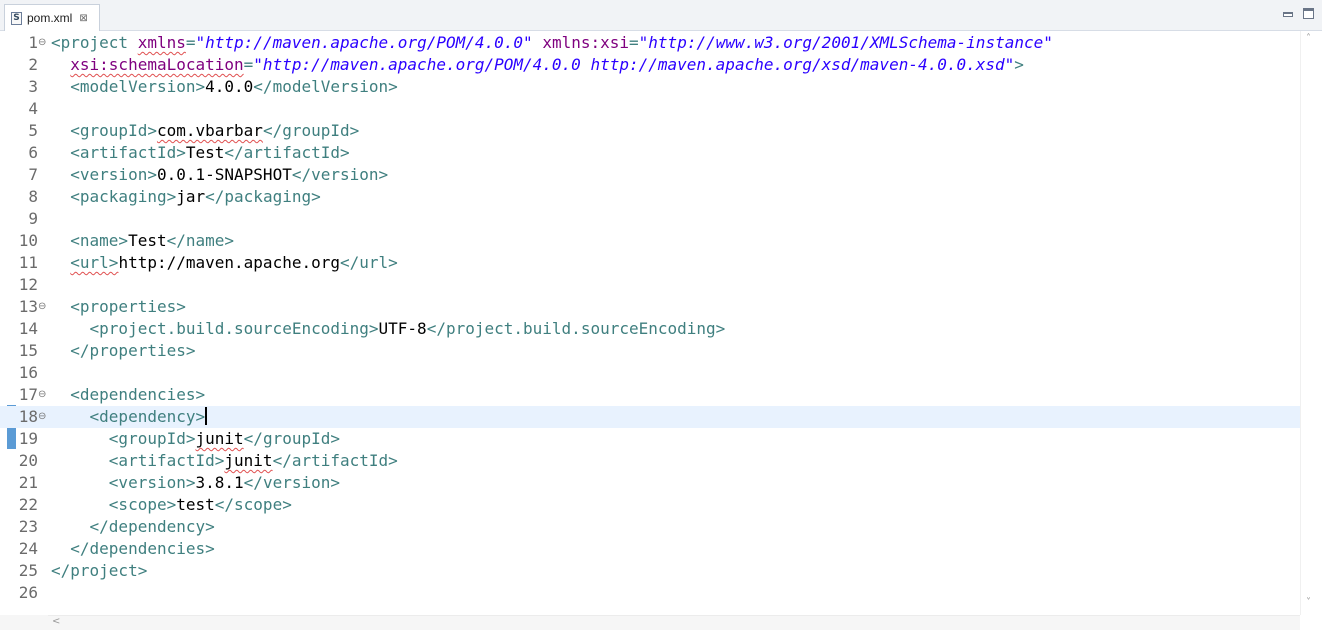 The height and width of the screenshot is (630, 1322). Describe the element at coordinates (1308, 38) in the screenshot. I see `scroll-up-icon: ˄` at that location.